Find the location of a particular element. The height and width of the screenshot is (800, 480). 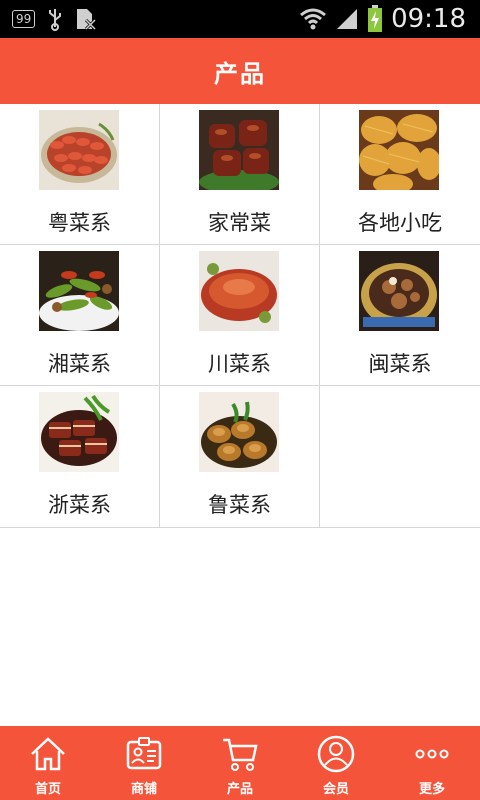

nav-item-more: 更多 is located at coordinates (432, 763).